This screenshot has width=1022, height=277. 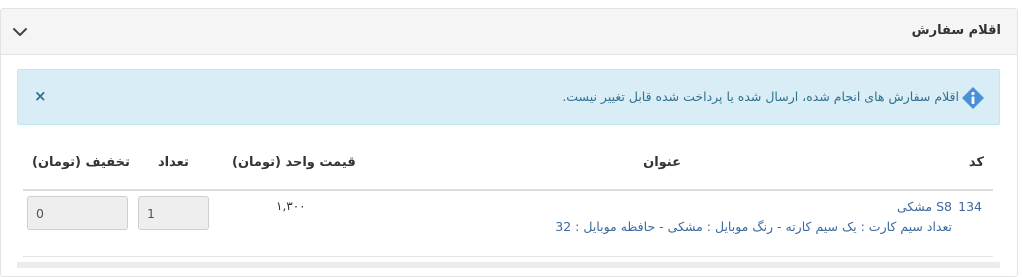 I want to click on quantity-field, so click(x=173, y=213).